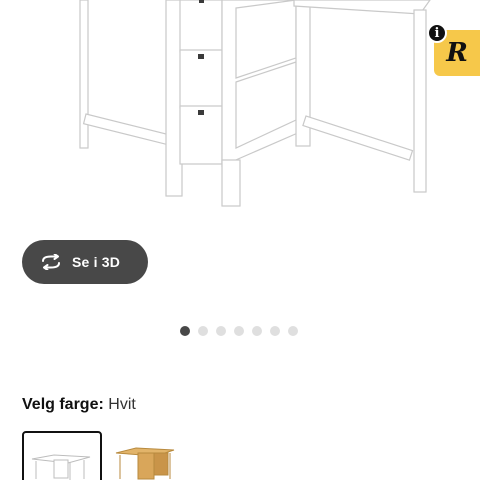 The height and width of the screenshot is (480, 480). What do you see at coordinates (96, 262) in the screenshot?
I see `view-3d-label: Se i 3D` at bounding box center [96, 262].